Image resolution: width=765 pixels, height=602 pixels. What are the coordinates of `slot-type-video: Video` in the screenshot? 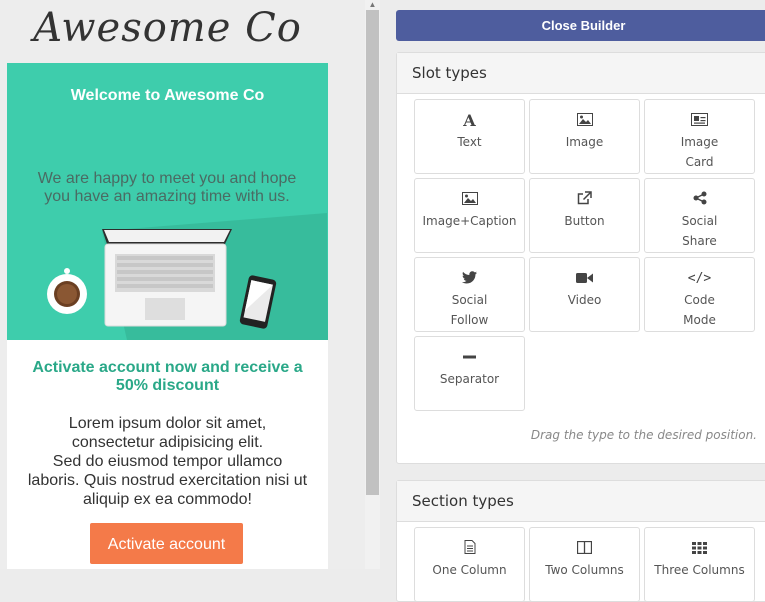 It's located at (584, 294).